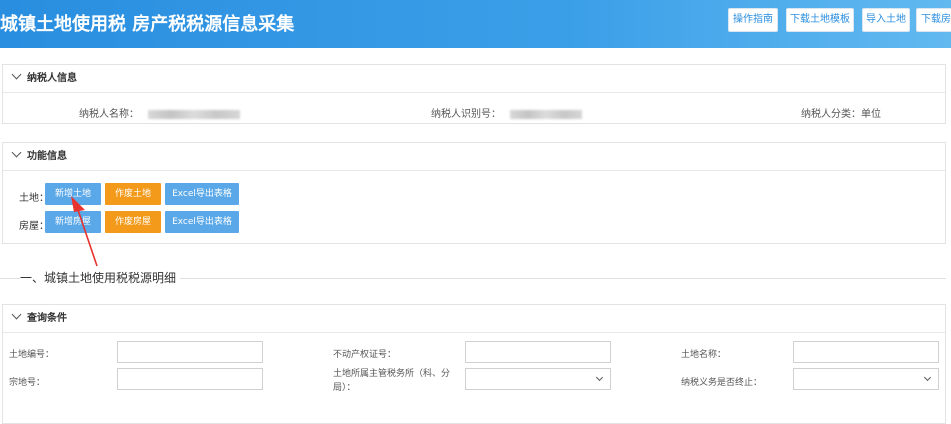  What do you see at coordinates (871, 114) in the screenshot?
I see `taxpayer-category-value: 单位` at bounding box center [871, 114].